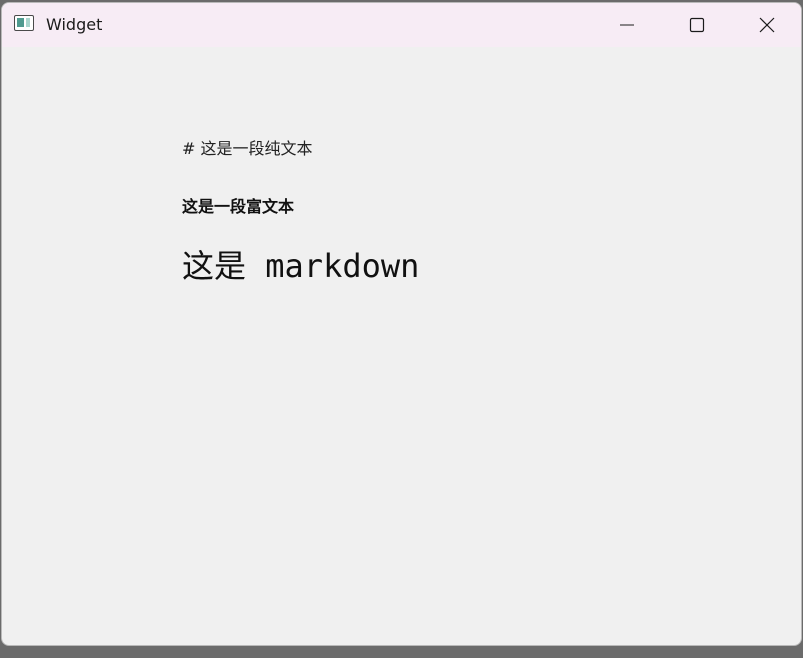 Image resolution: width=803 pixels, height=658 pixels. What do you see at coordinates (20, 22) in the screenshot?
I see `app-icon-pane-left` at bounding box center [20, 22].